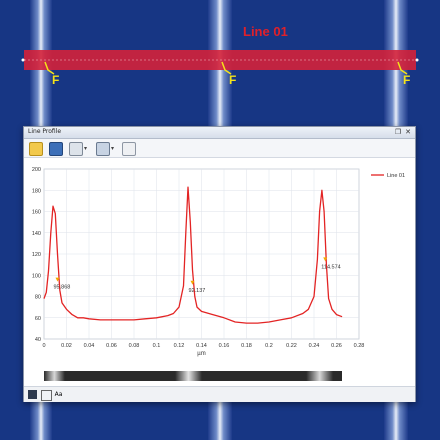 Image resolution: width=440 pixels, height=440 pixels. I want to click on x-tick-label: 0.26, so click(336, 346).